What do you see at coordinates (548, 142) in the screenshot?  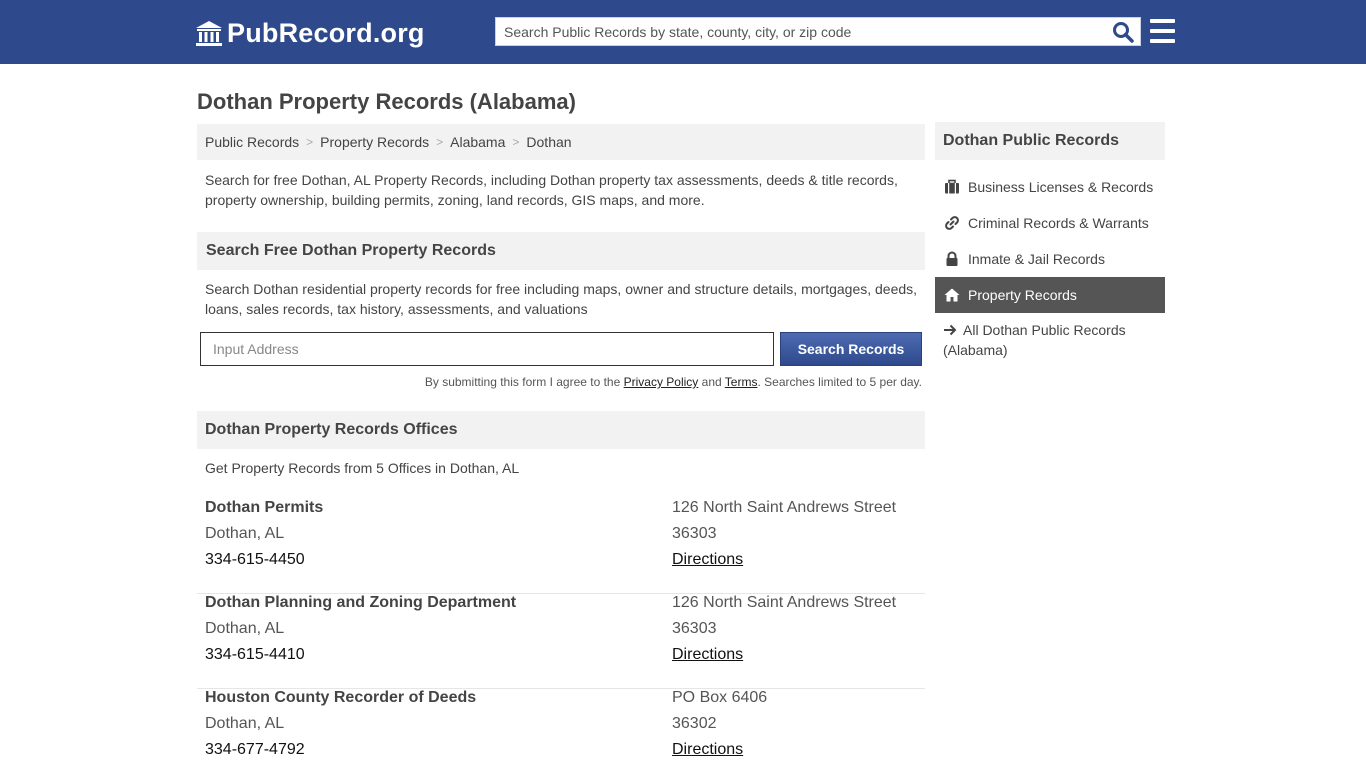 I see `breadcrumb-dothan: Dothan` at bounding box center [548, 142].